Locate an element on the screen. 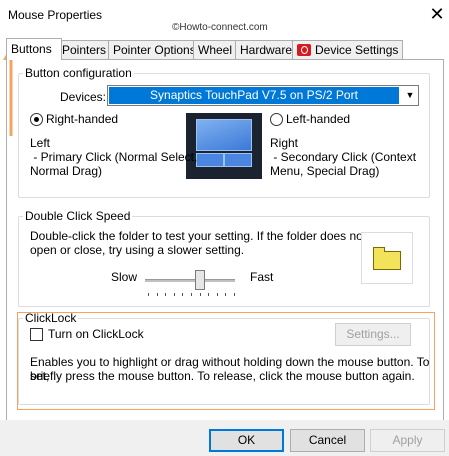 This screenshot has width=449, height=456. left-handed-radio is located at coordinates (276, 119).